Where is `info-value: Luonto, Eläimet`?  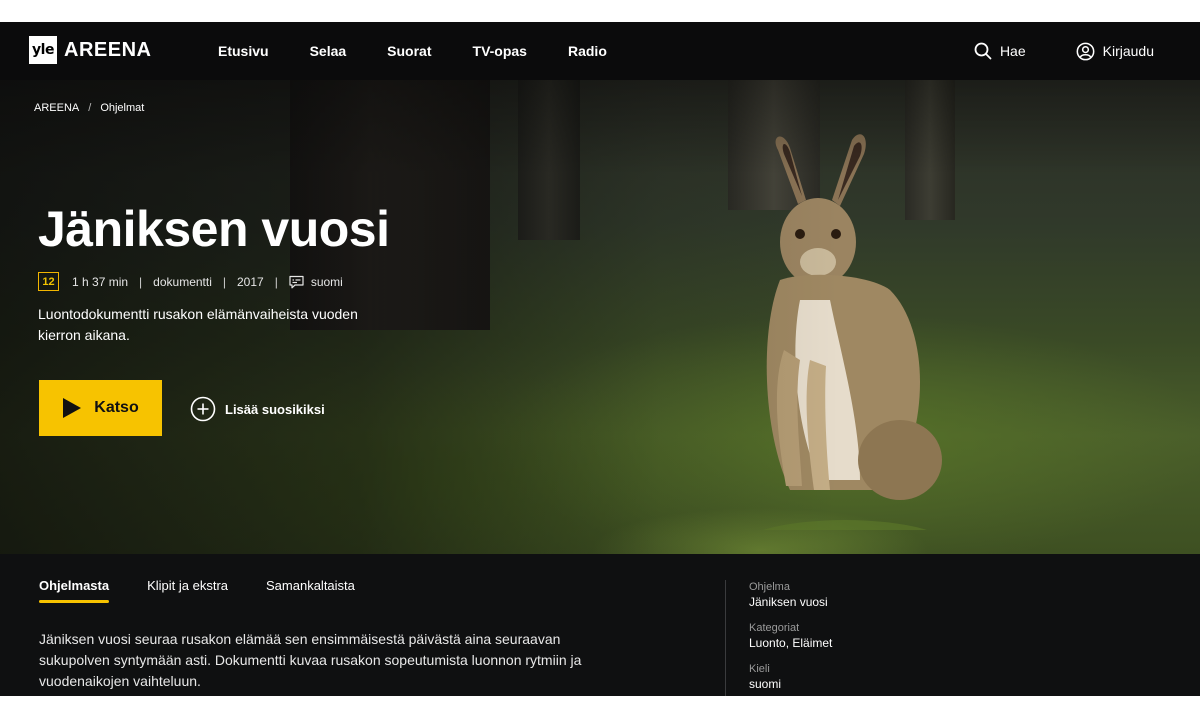
info-value: Luonto, Eläimet is located at coordinates (791, 643).